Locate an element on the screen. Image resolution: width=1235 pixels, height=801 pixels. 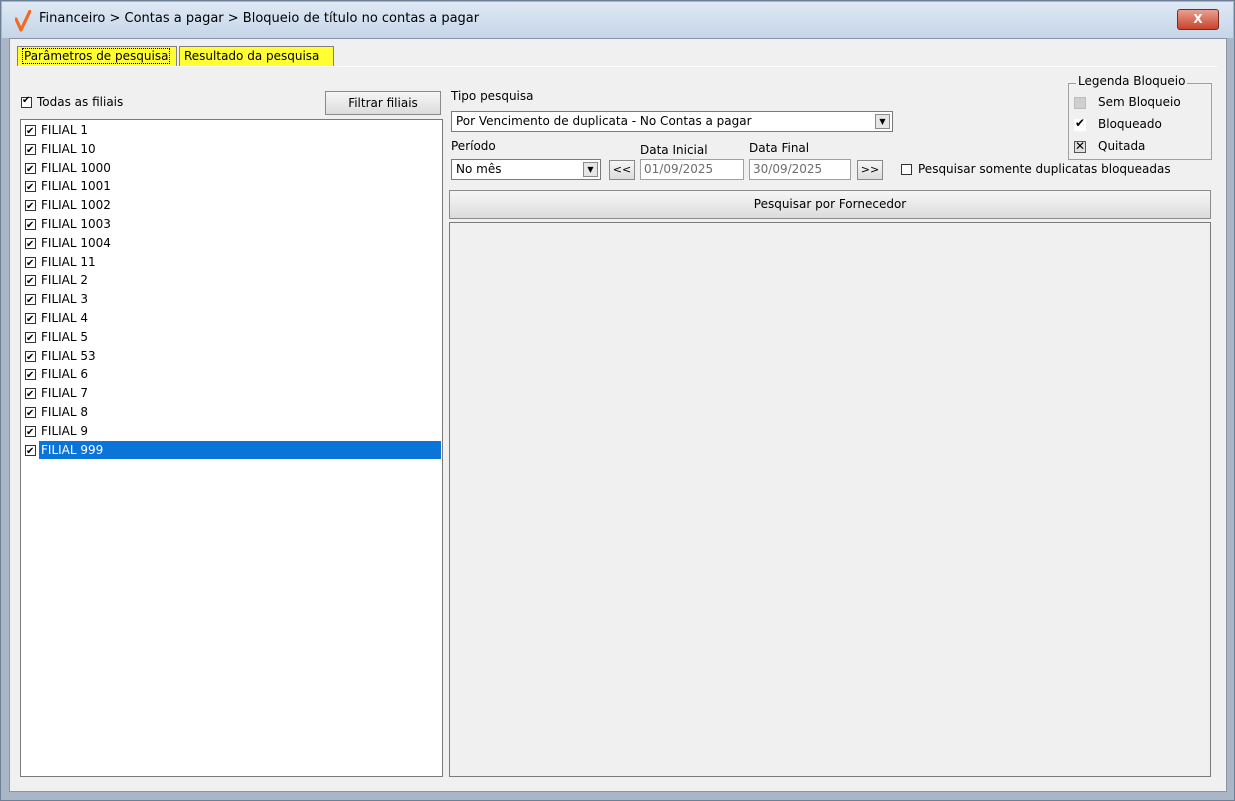
filial-list-item: FILIAL 9 is located at coordinates (231, 432).